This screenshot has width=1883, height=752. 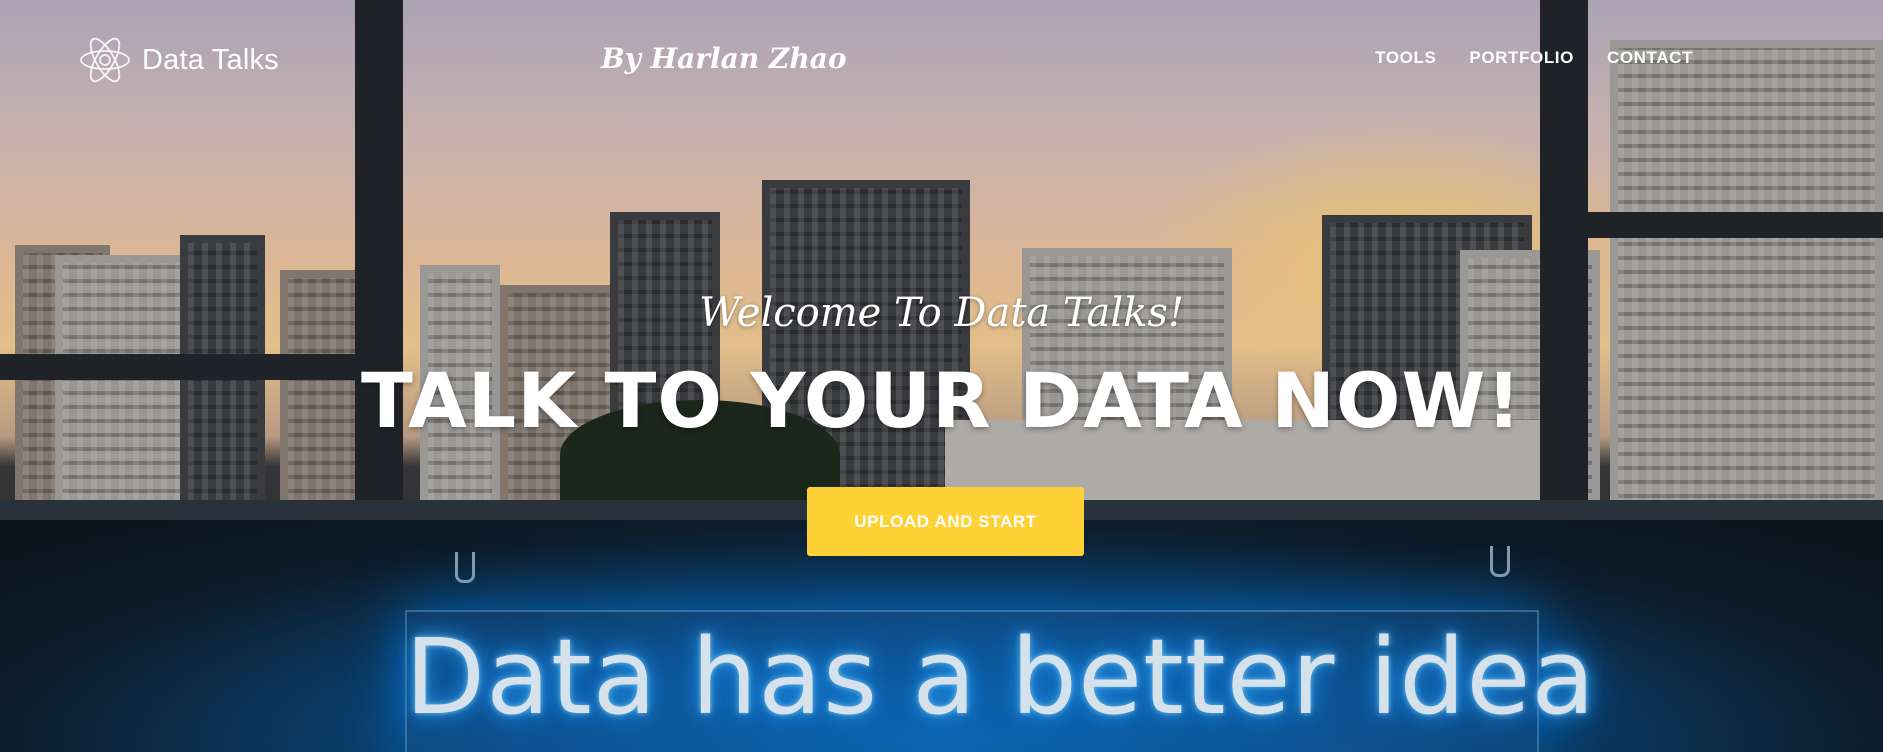 I want to click on masthead-heading: TALK TO YOUR DATA NOW!, so click(x=941, y=400).